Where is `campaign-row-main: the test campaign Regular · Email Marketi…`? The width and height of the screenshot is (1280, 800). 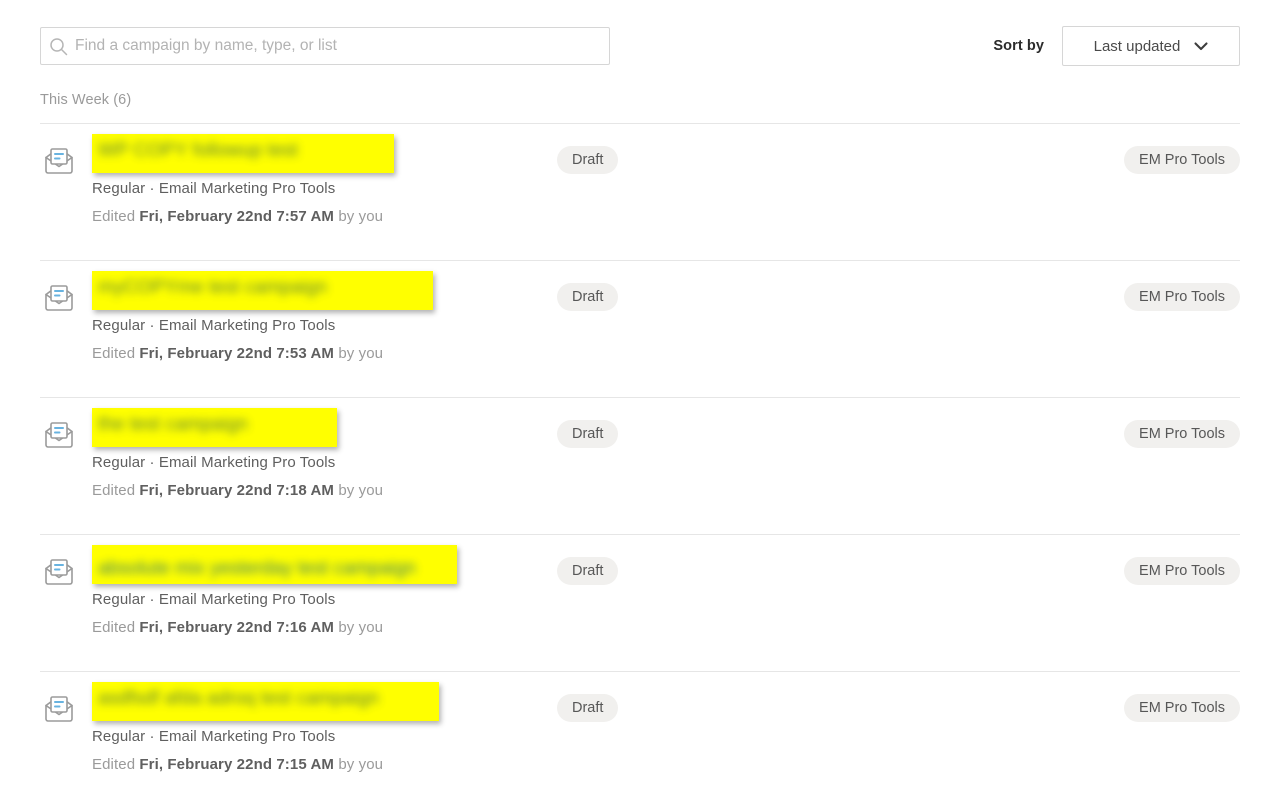 campaign-row-main: the test campaign Regular · Email Marketi… is located at coordinates (666, 448).